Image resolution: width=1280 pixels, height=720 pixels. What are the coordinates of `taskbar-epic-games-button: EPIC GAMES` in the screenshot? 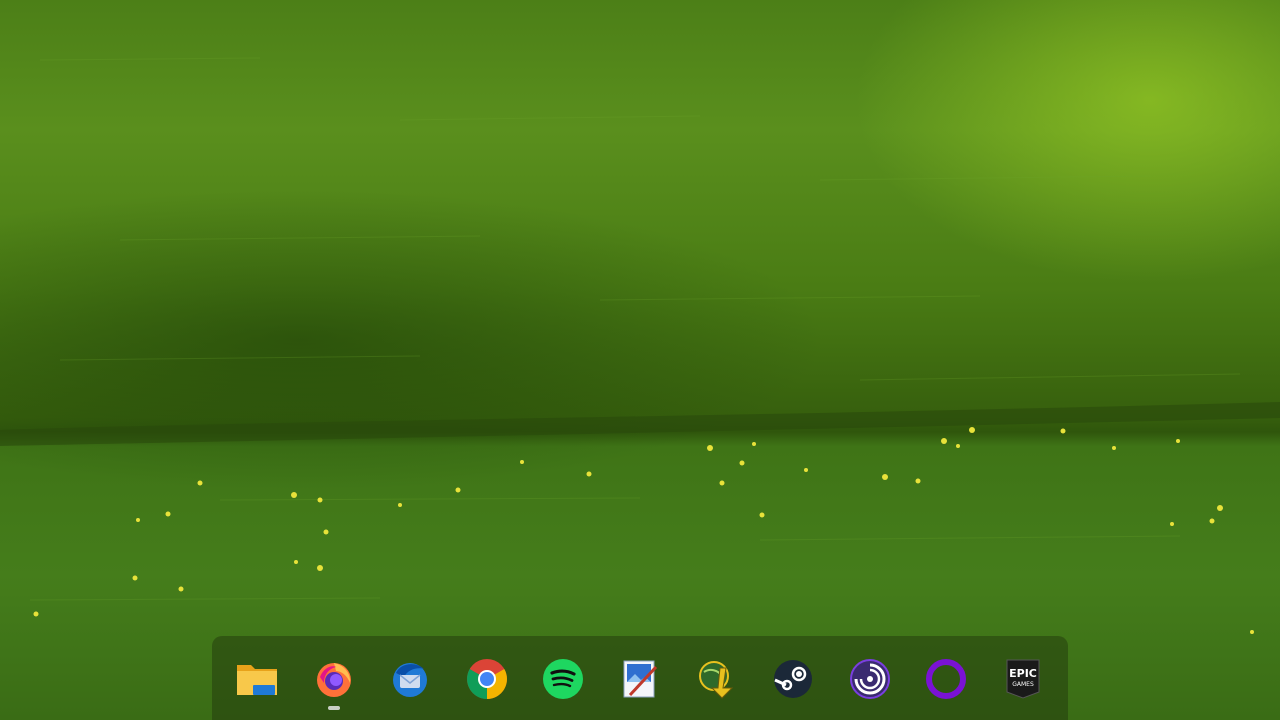 It's located at (1023, 679).